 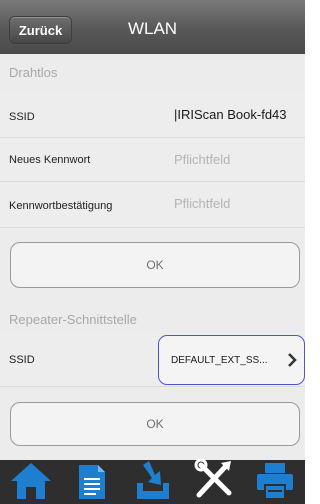 I want to click on confirm-password-row: Kennwortbestätigung Pflichtfeld, so click(x=152, y=205).